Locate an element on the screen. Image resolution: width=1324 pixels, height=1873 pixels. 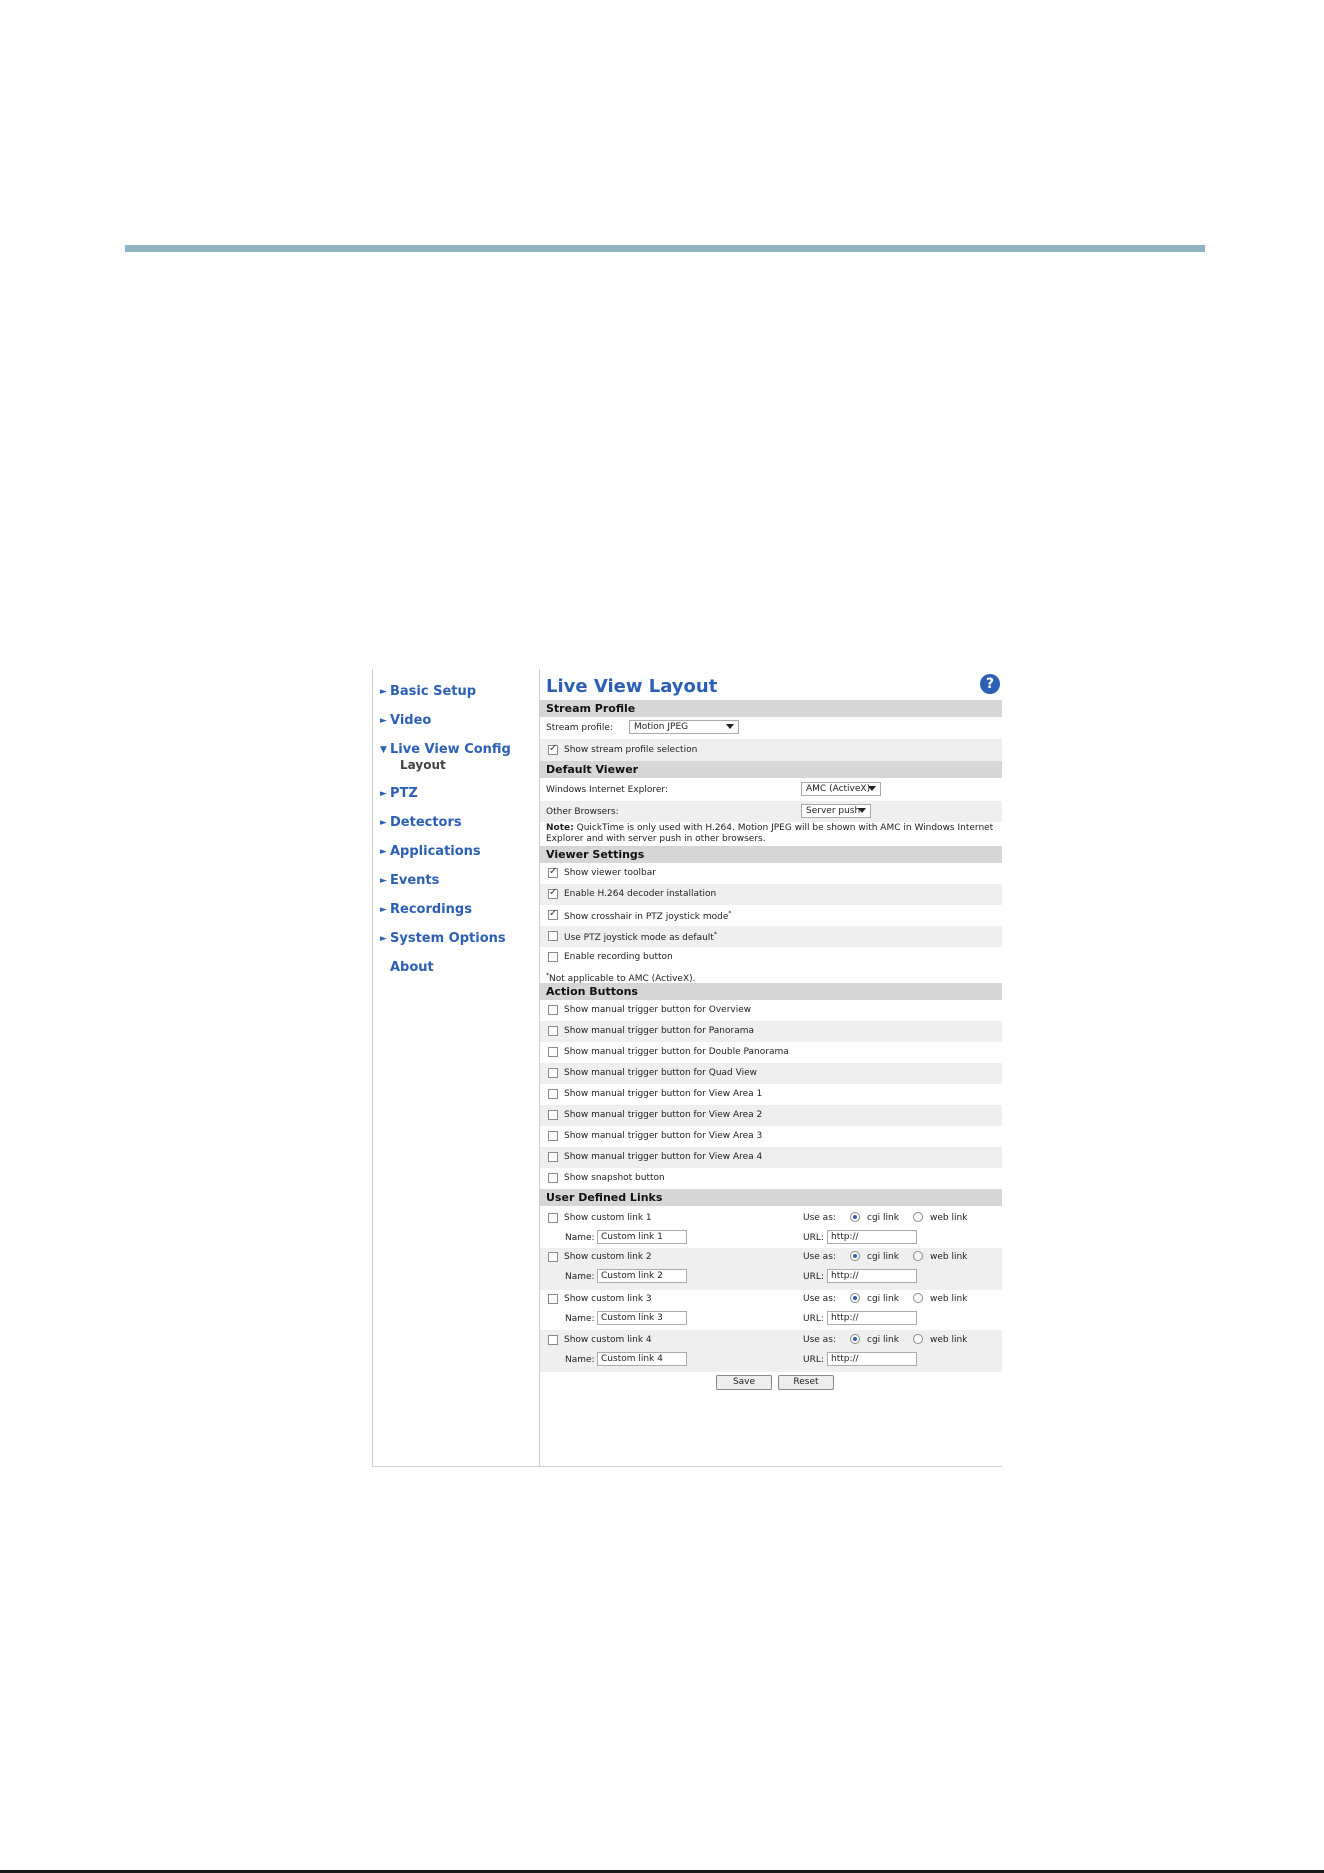
checkbox-row: Show crosshair in PTZ joystick mode* is located at coordinates (771, 915).